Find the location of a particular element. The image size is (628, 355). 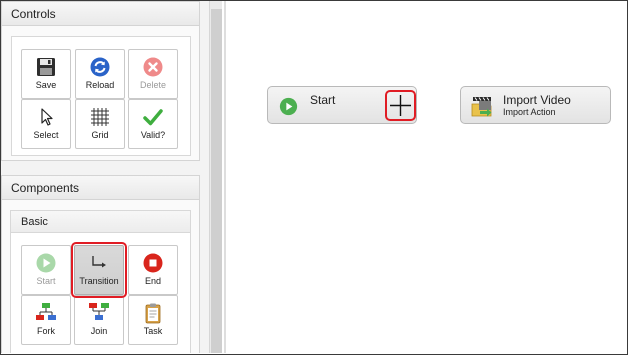

validate-button: Valid? is located at coordinates (153, 124).